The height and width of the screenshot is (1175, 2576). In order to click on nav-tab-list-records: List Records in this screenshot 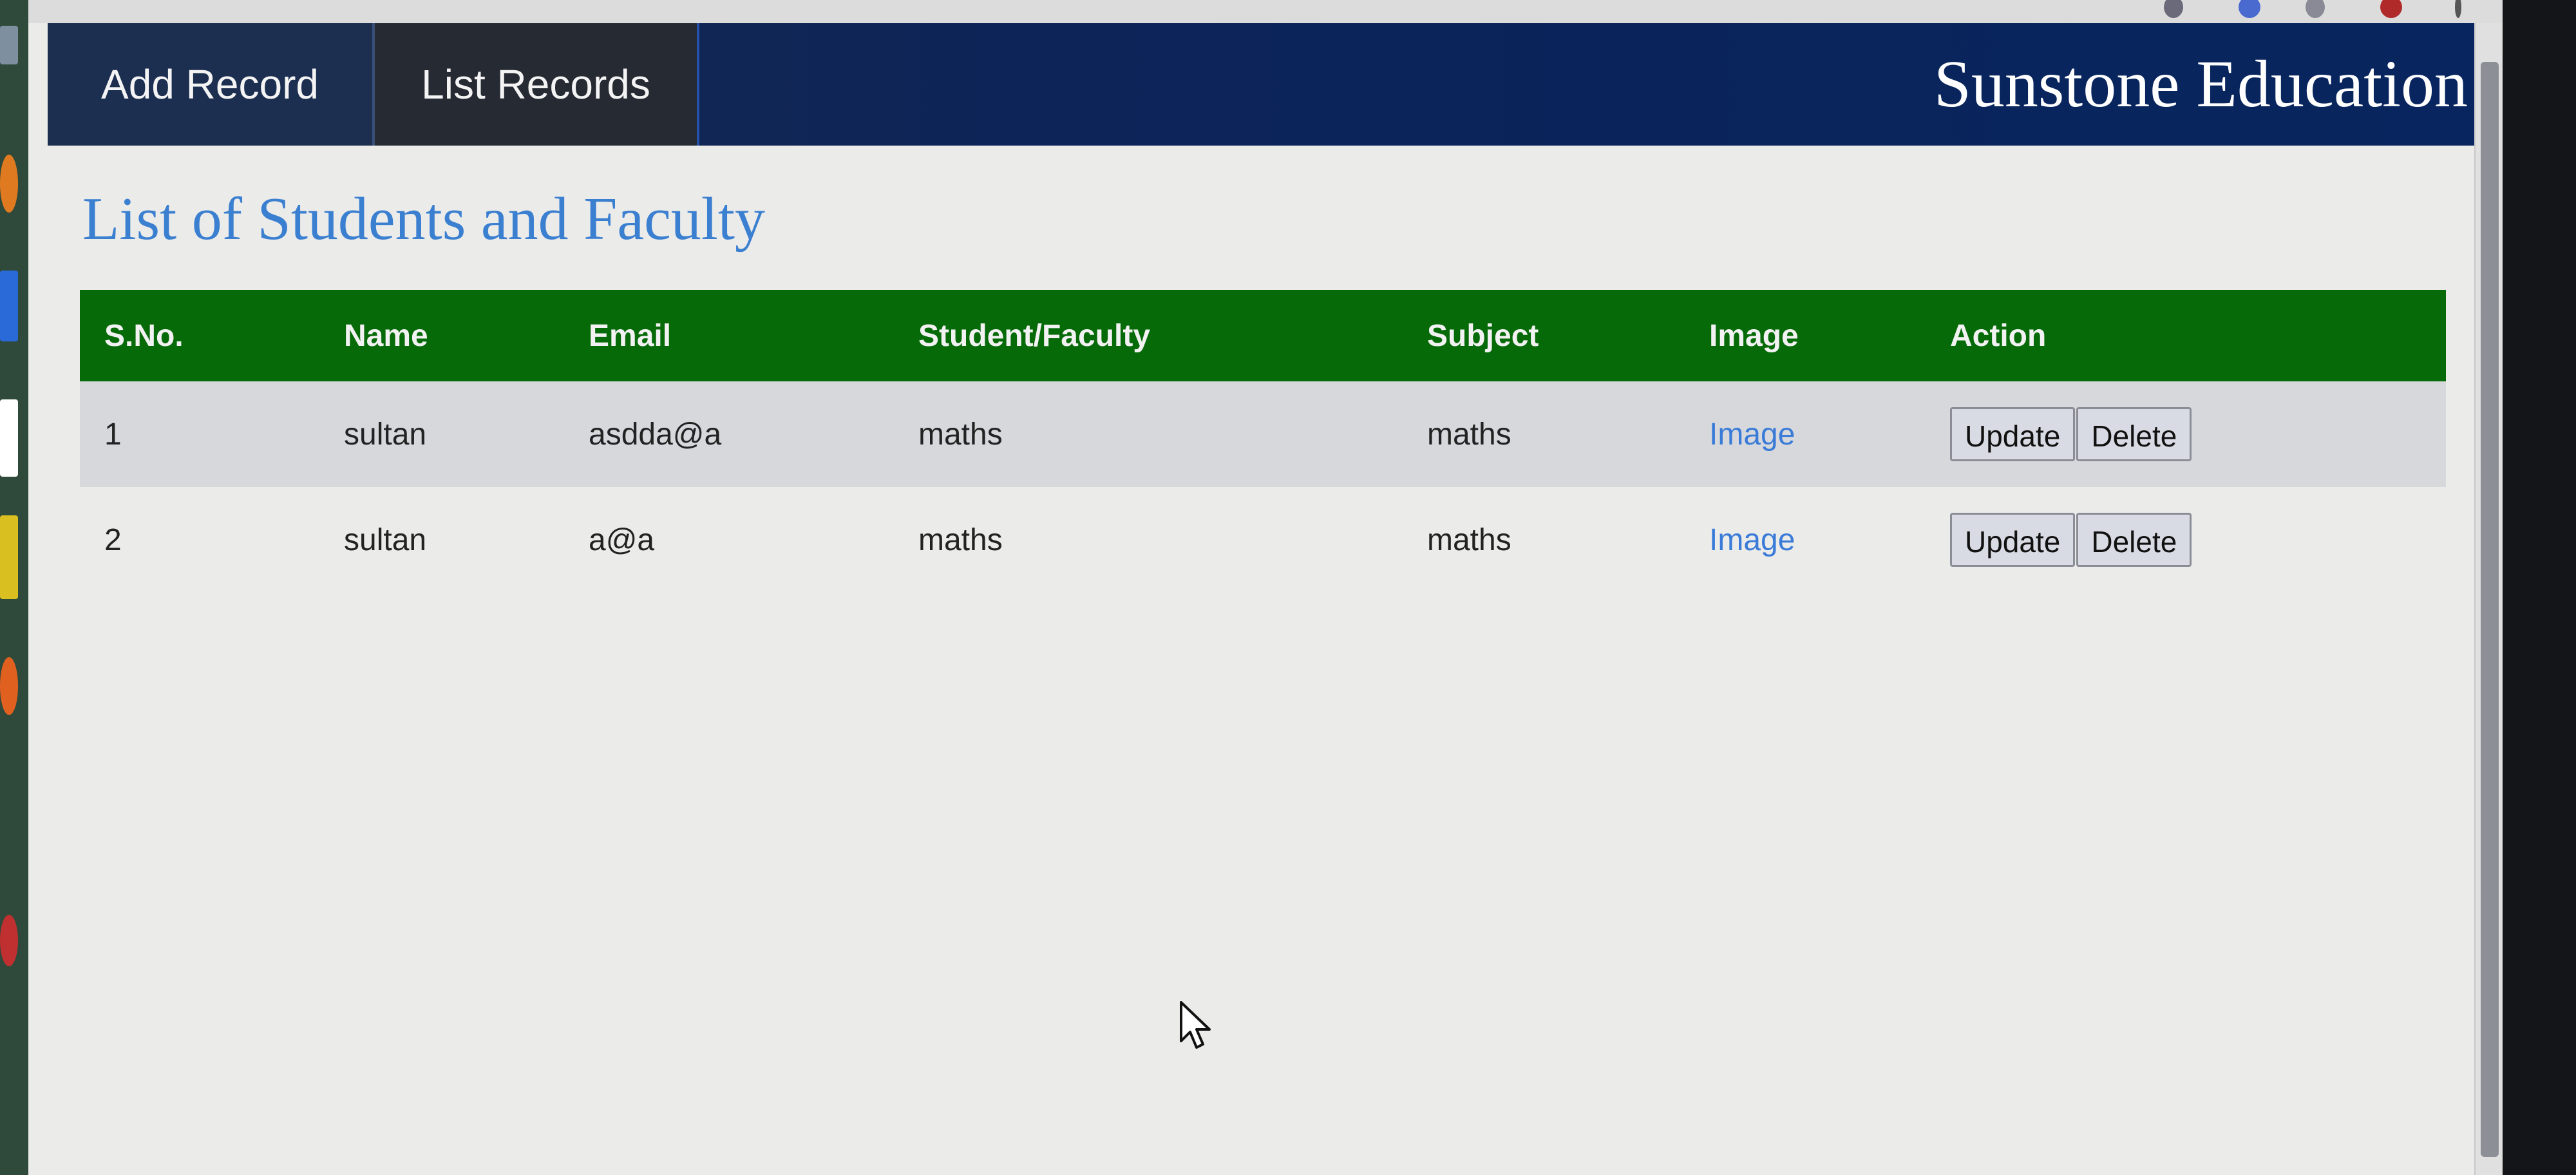, I will do `click(537, 84)`.